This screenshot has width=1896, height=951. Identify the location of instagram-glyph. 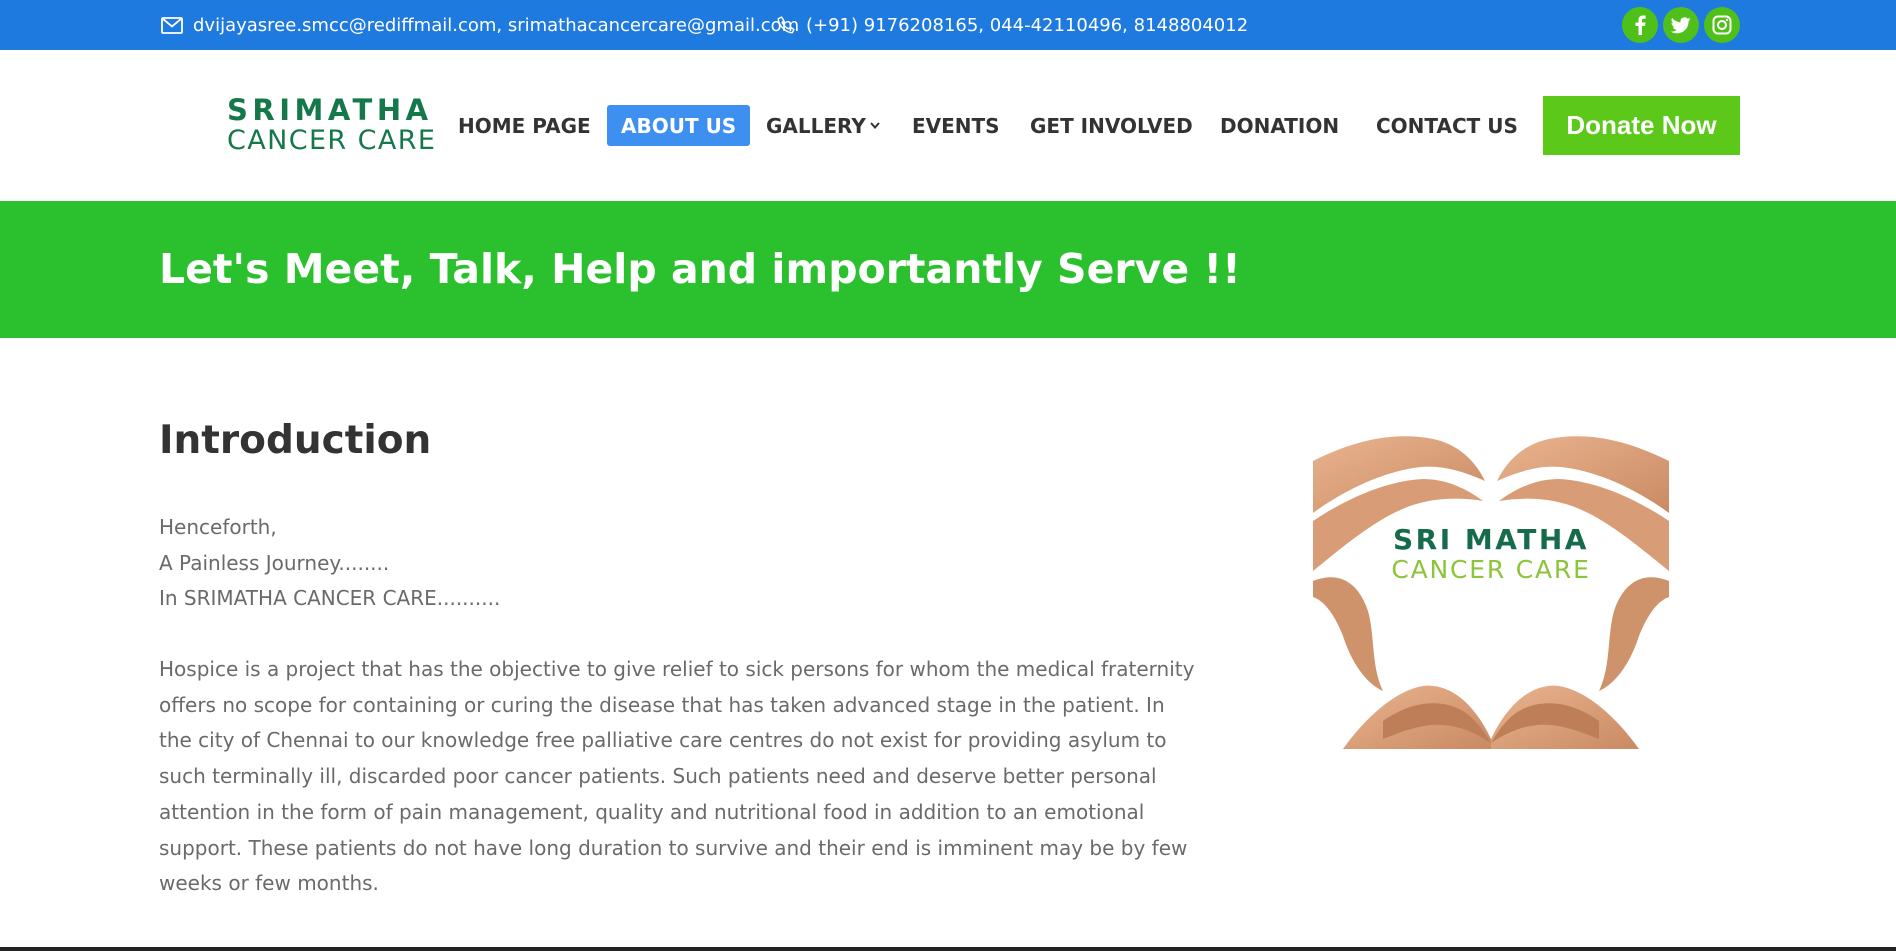
(1722, 25).